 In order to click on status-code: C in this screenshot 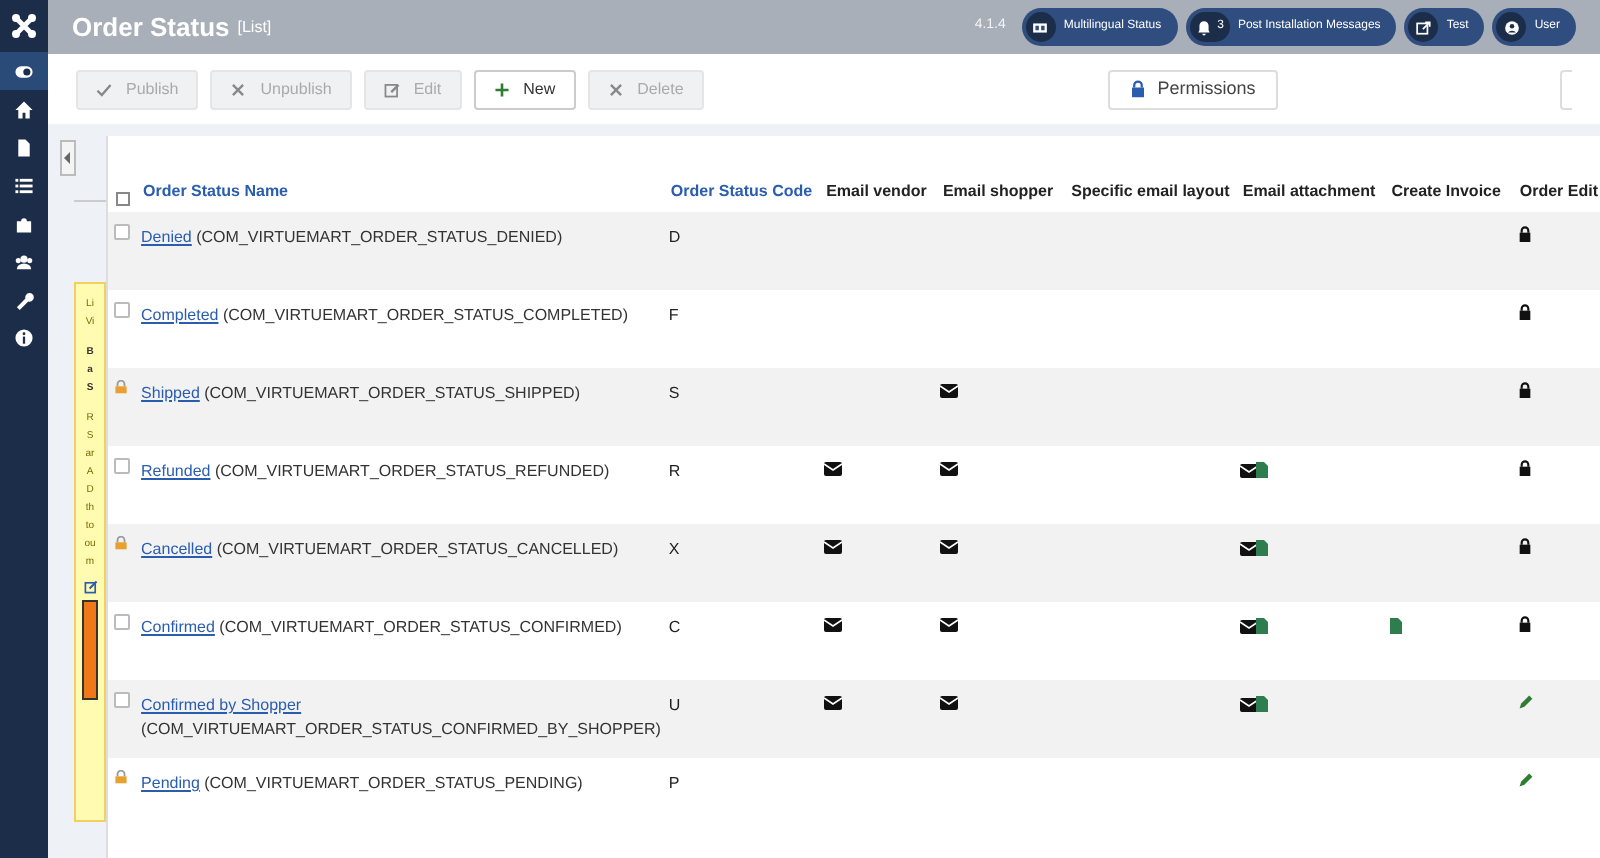, I will do `click(674, 627)`.